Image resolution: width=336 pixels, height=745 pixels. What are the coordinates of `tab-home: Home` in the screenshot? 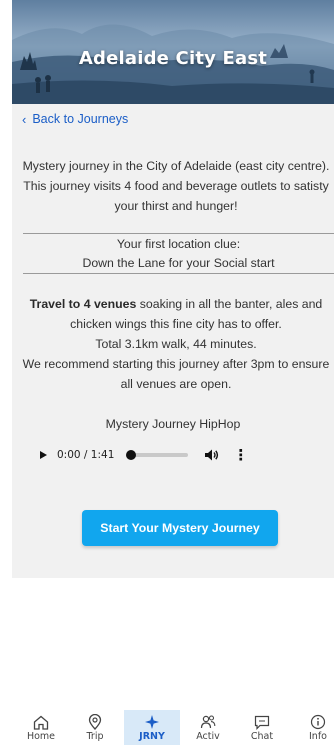 It's located at (41, 727).